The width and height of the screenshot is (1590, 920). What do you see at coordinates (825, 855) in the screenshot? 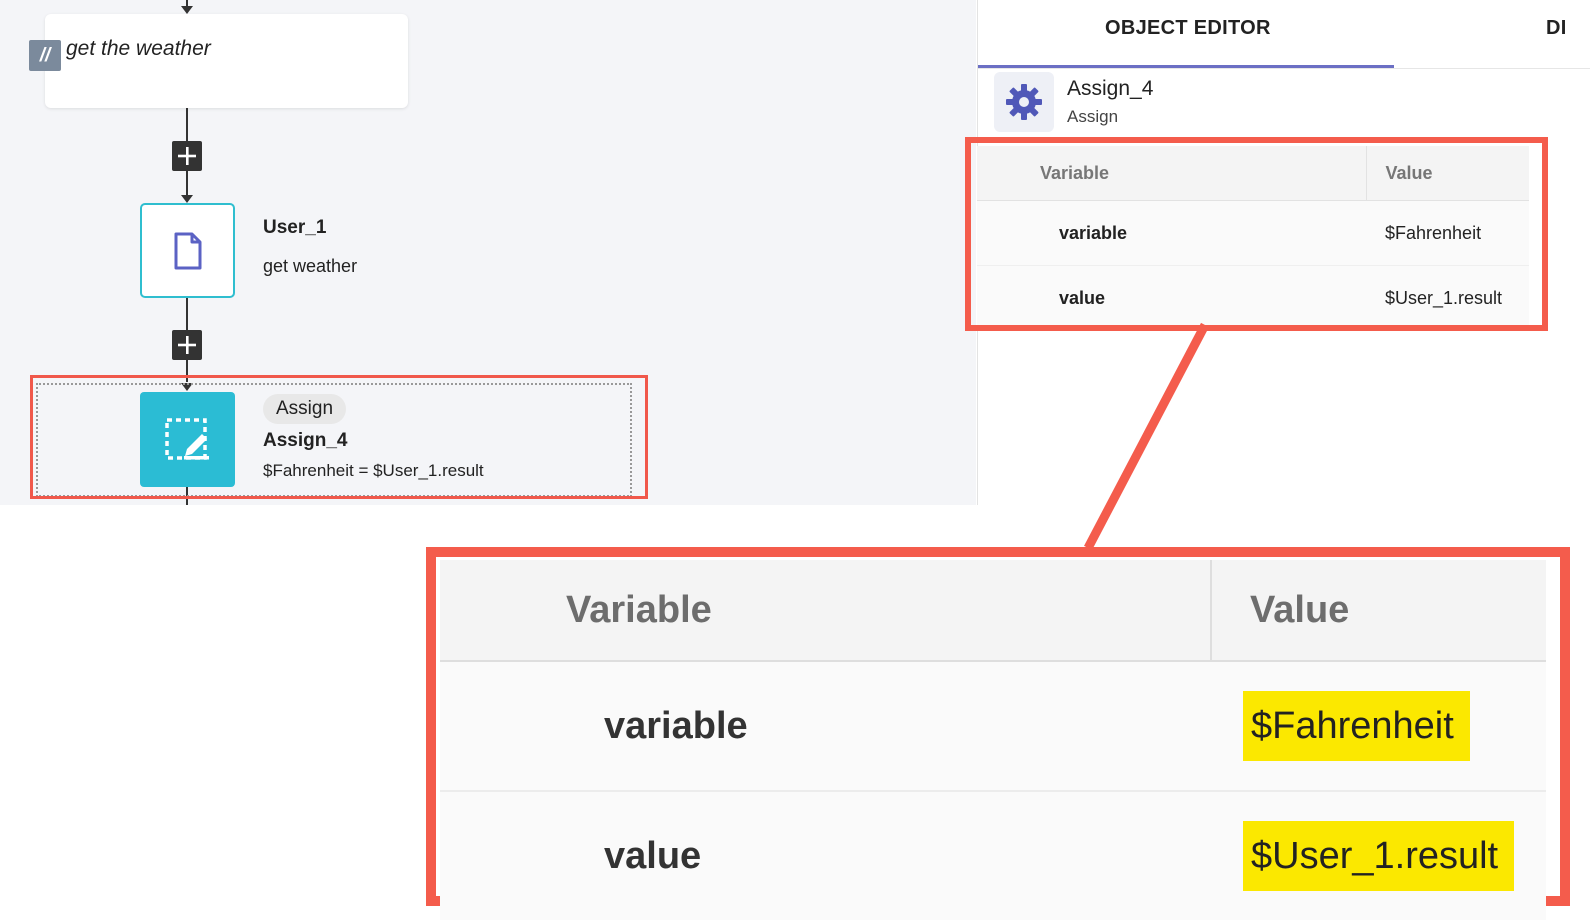
I see `zoom-row-key: value` at bounding box center [825, 855].